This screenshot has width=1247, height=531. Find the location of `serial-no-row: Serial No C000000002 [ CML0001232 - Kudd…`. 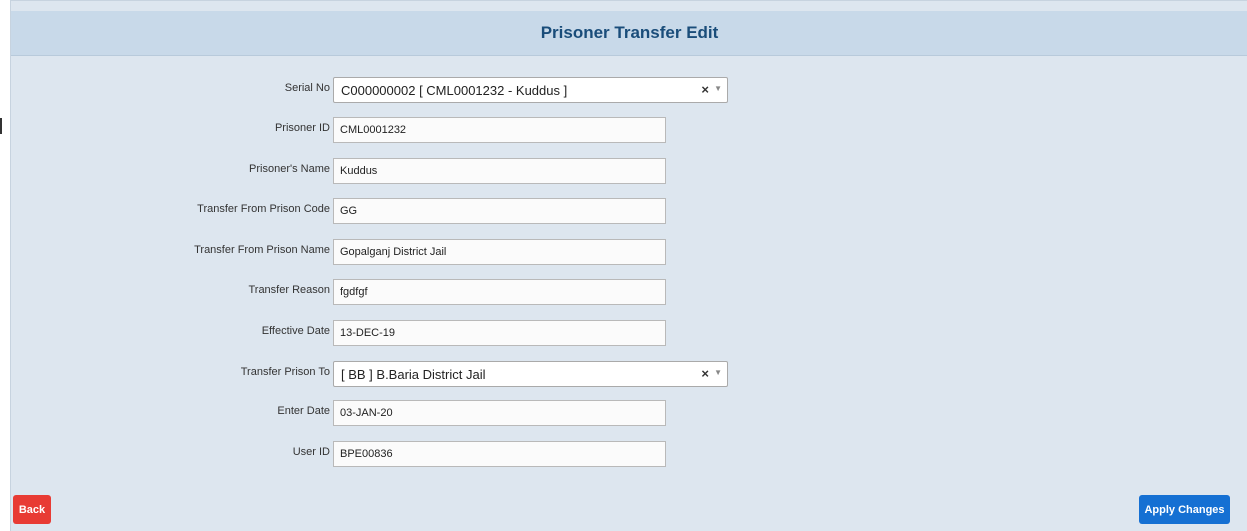

serial-no-row: Serial No C000000002 [ CML0001232 - Kudd… is located at coordinates (629, 90).